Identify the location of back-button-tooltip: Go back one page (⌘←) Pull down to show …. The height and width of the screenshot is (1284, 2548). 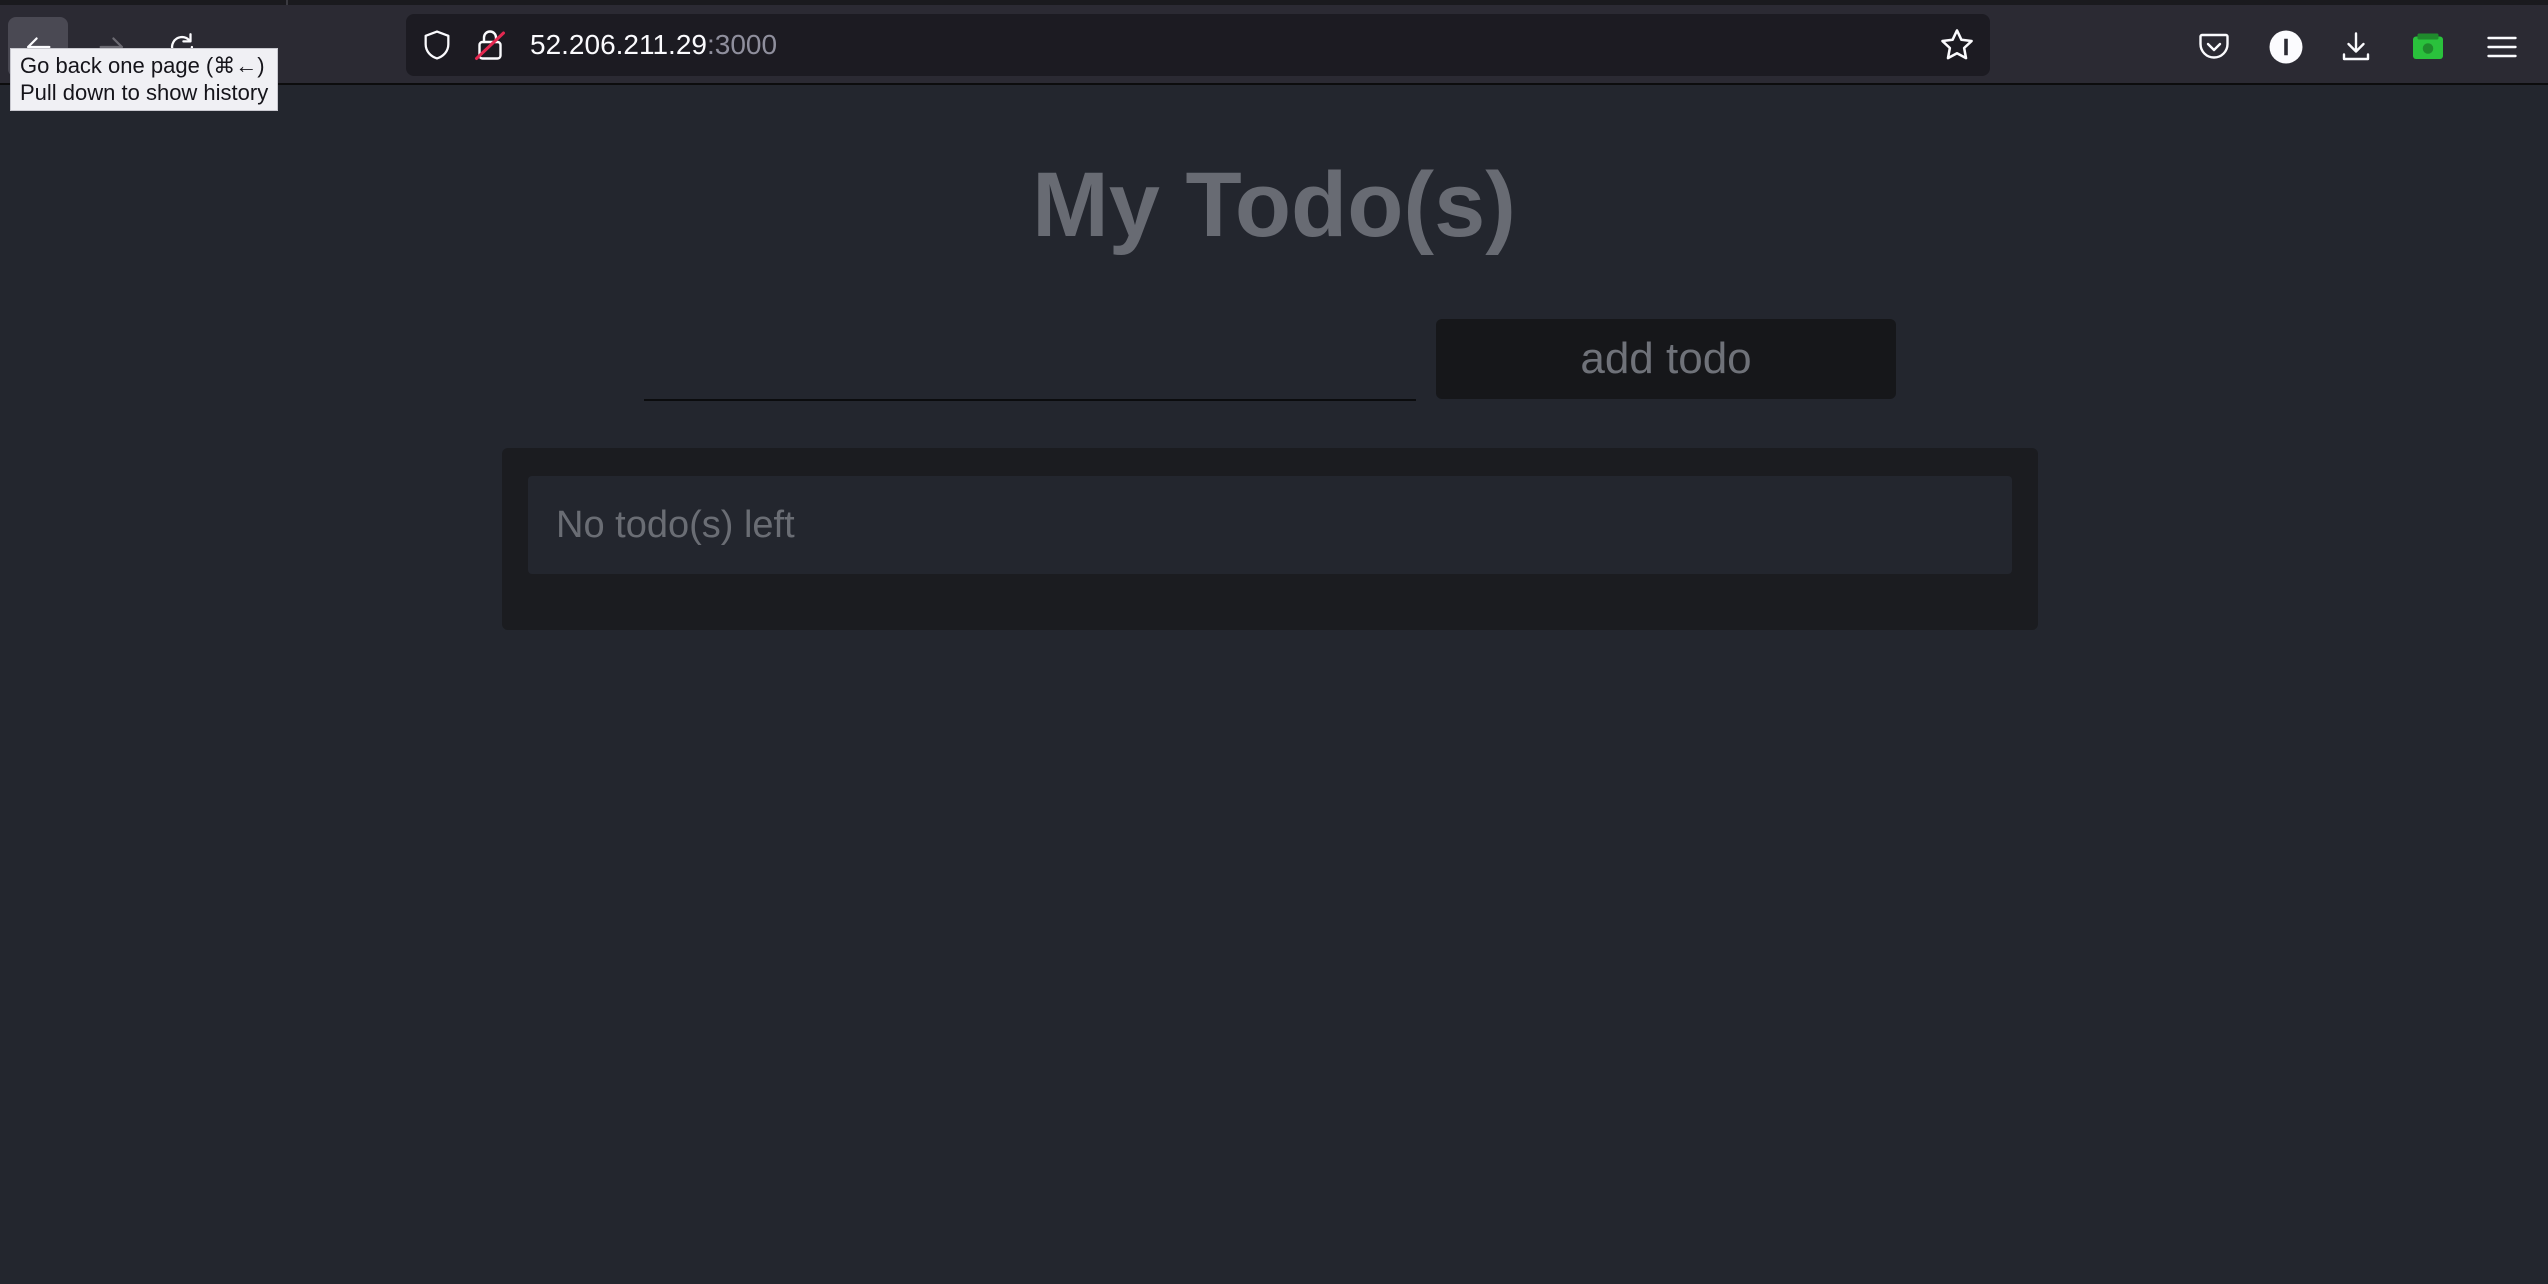
(144, 79).